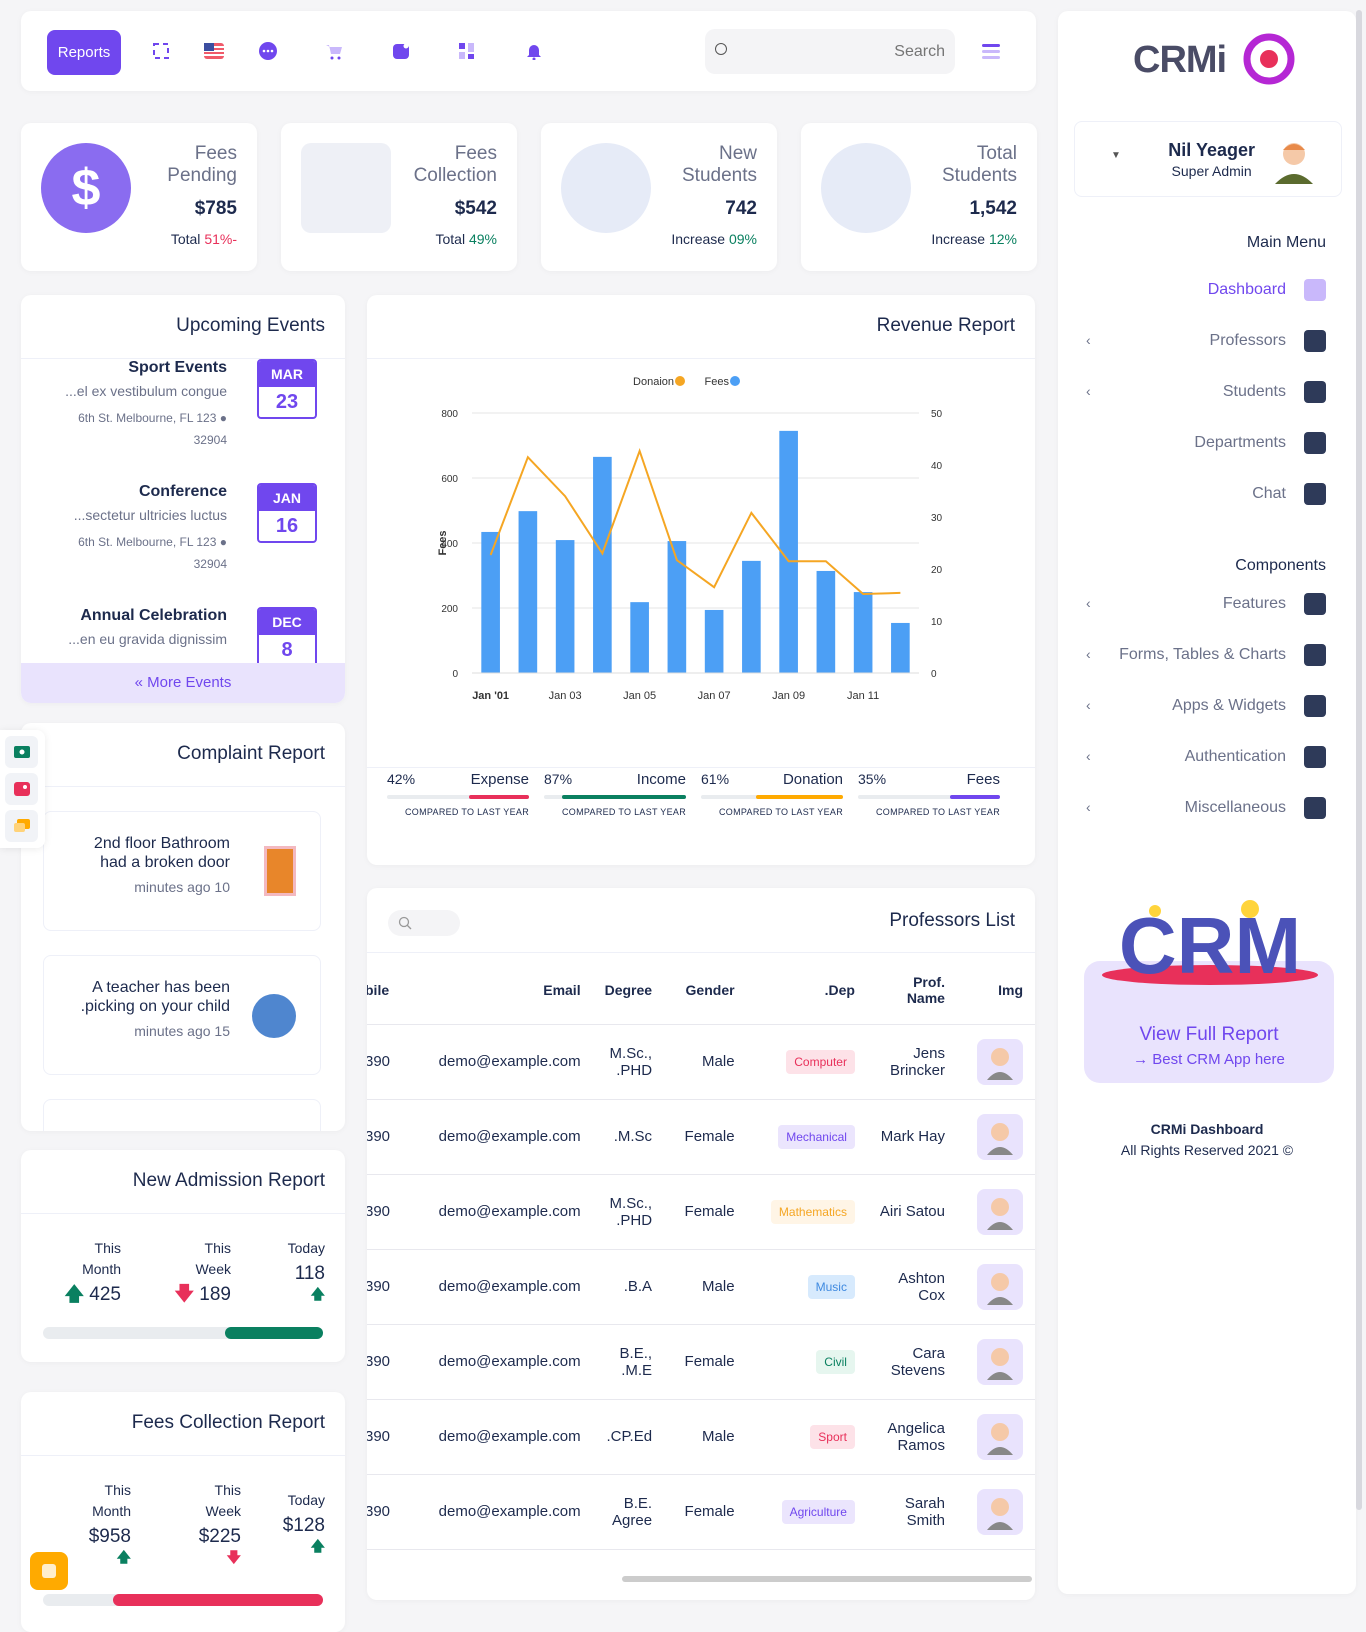 Image resolution: width=1366 pixels, height=1632 pixels. I want to click on chevron-down-icon: ▼, so click(1116, 155).